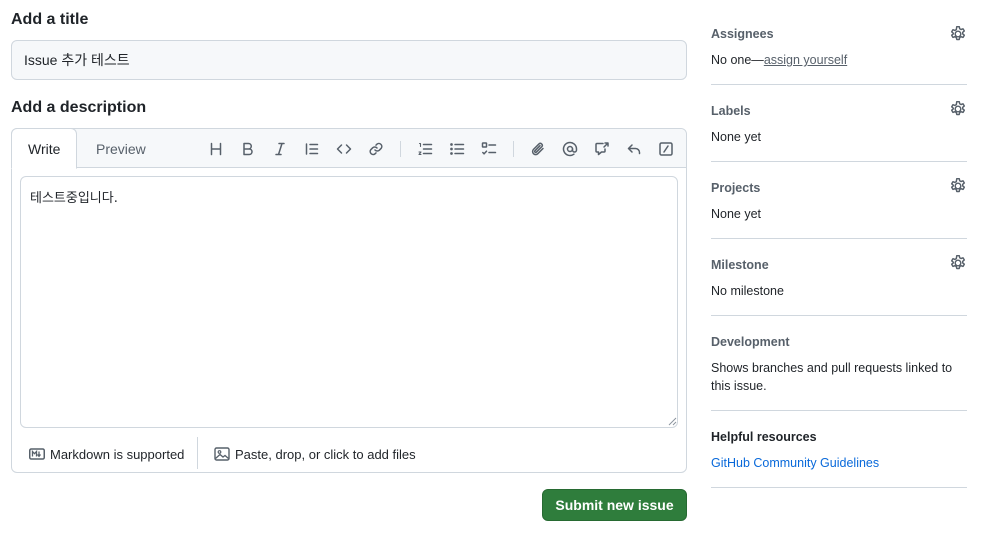  I want to click on footer-separator, so click(197, 453).